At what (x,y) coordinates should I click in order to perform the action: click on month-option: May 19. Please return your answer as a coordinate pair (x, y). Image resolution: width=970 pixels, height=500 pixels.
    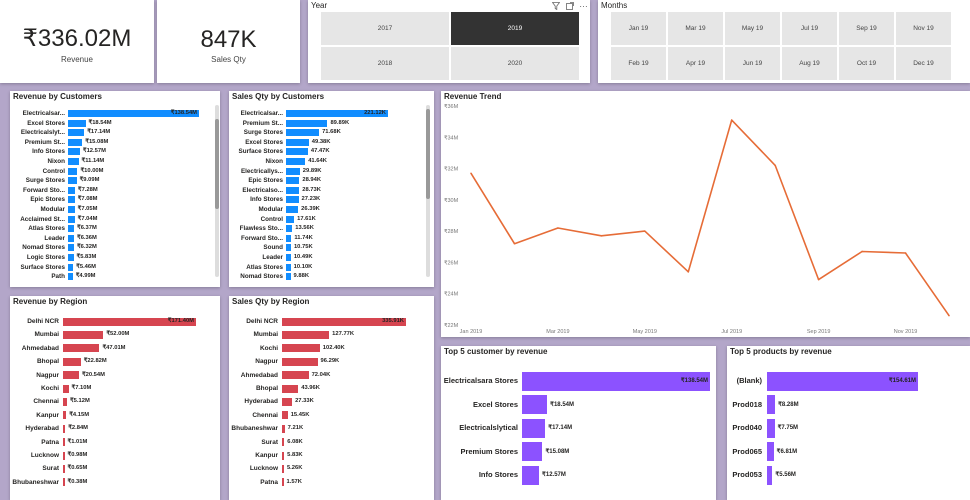
    Looking at the image, I should click on (752, 28).